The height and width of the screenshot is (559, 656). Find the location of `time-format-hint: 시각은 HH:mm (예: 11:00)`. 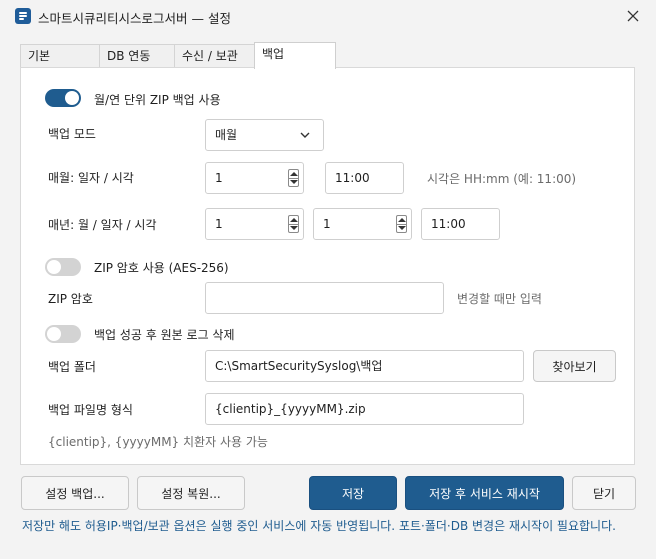

time-format-hint: 시각은 HH:mm (예: 11:00) is located at coordinates (502, 179).